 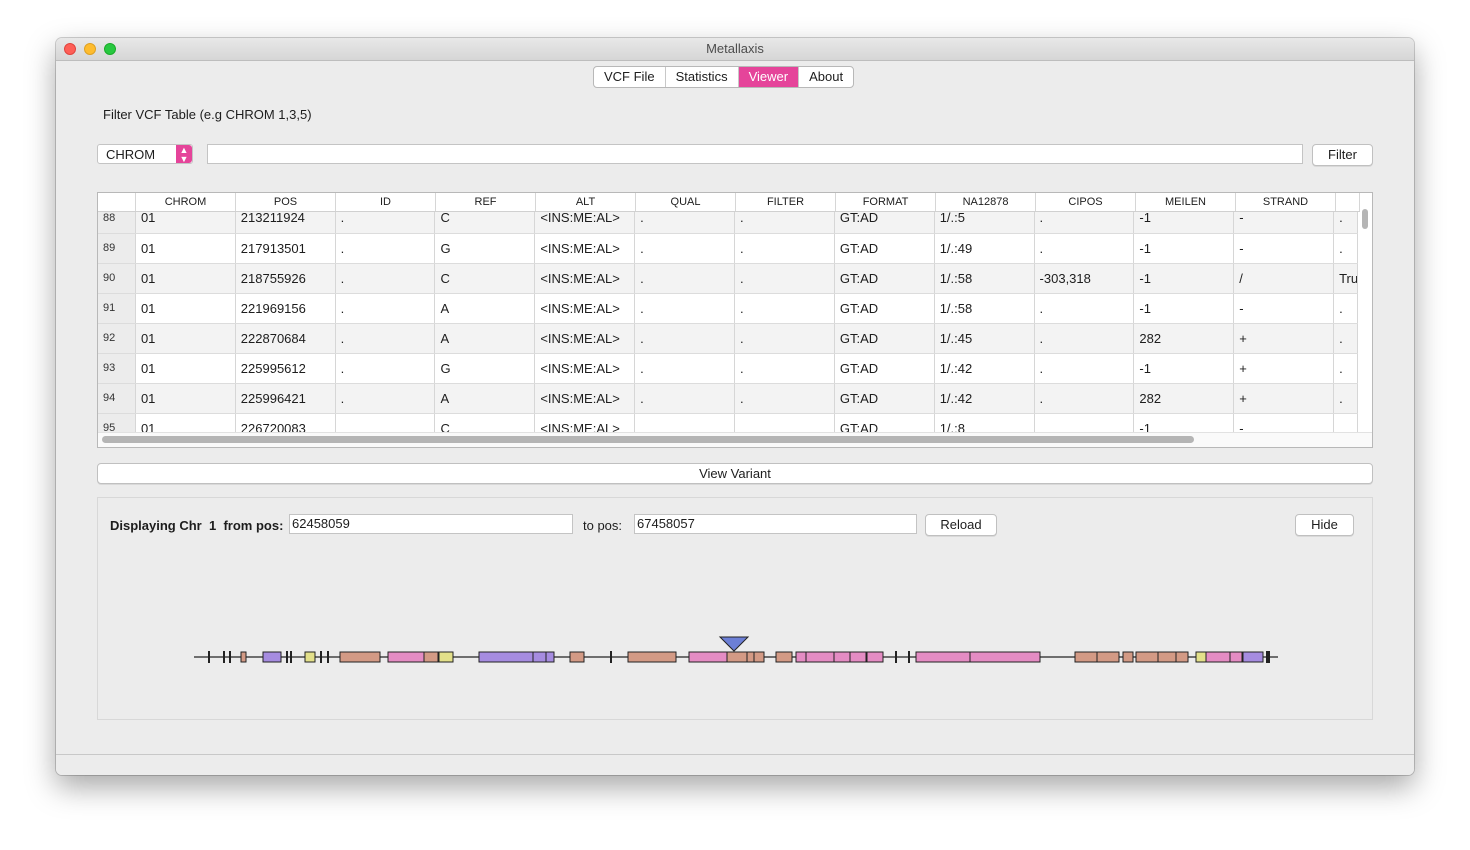 I want to click on table-cell: -303,318, so click(x=1085, y=278).